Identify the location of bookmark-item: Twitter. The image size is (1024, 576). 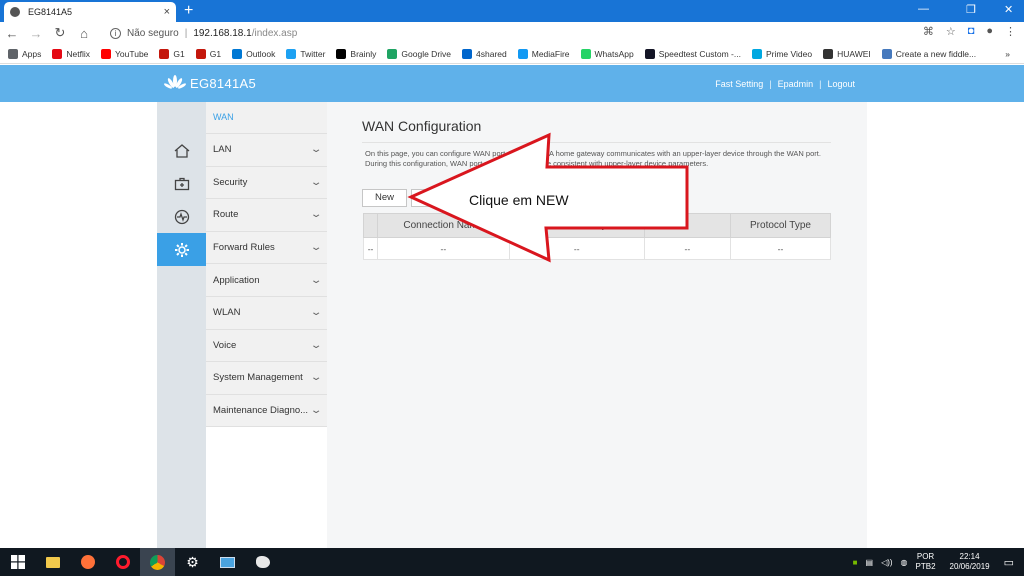
(305, 53).